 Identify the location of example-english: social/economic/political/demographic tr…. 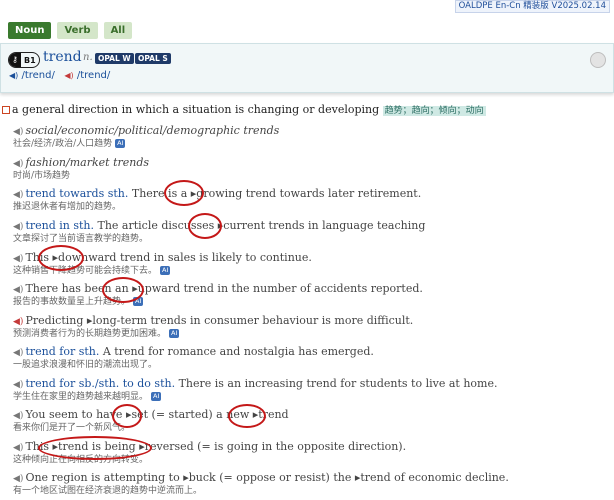
(152, 130).